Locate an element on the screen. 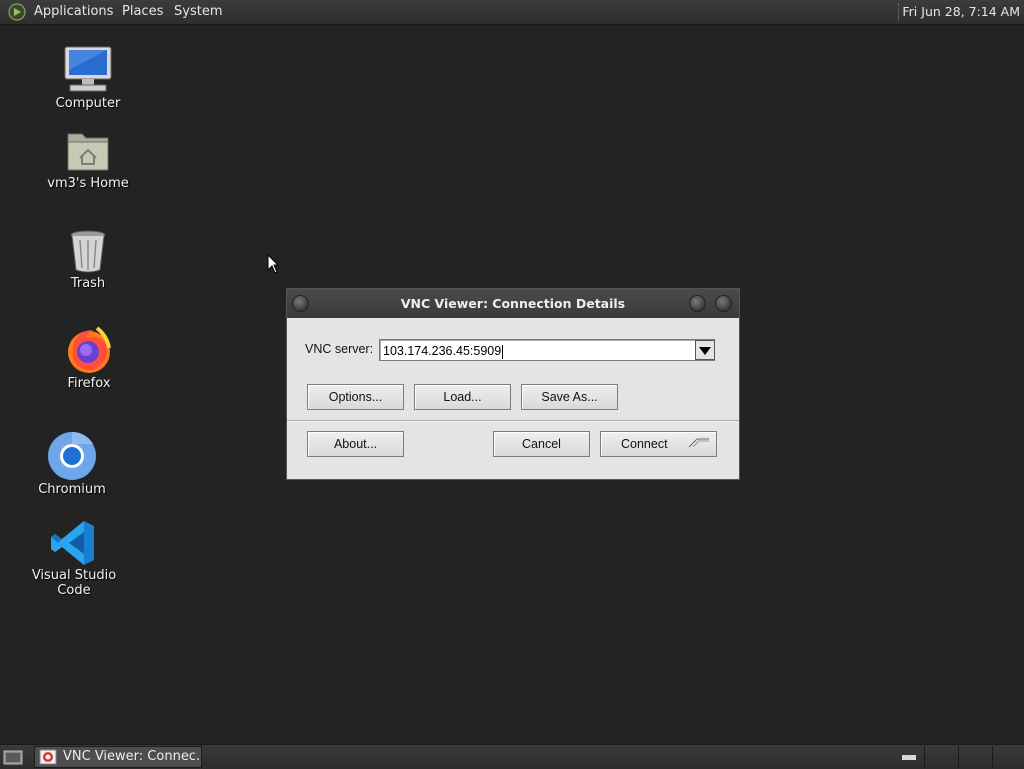 The width and height of the screenshot is (1024, 769). desktop-icon-home: vm3's Home is located at coordinates (88, 158).